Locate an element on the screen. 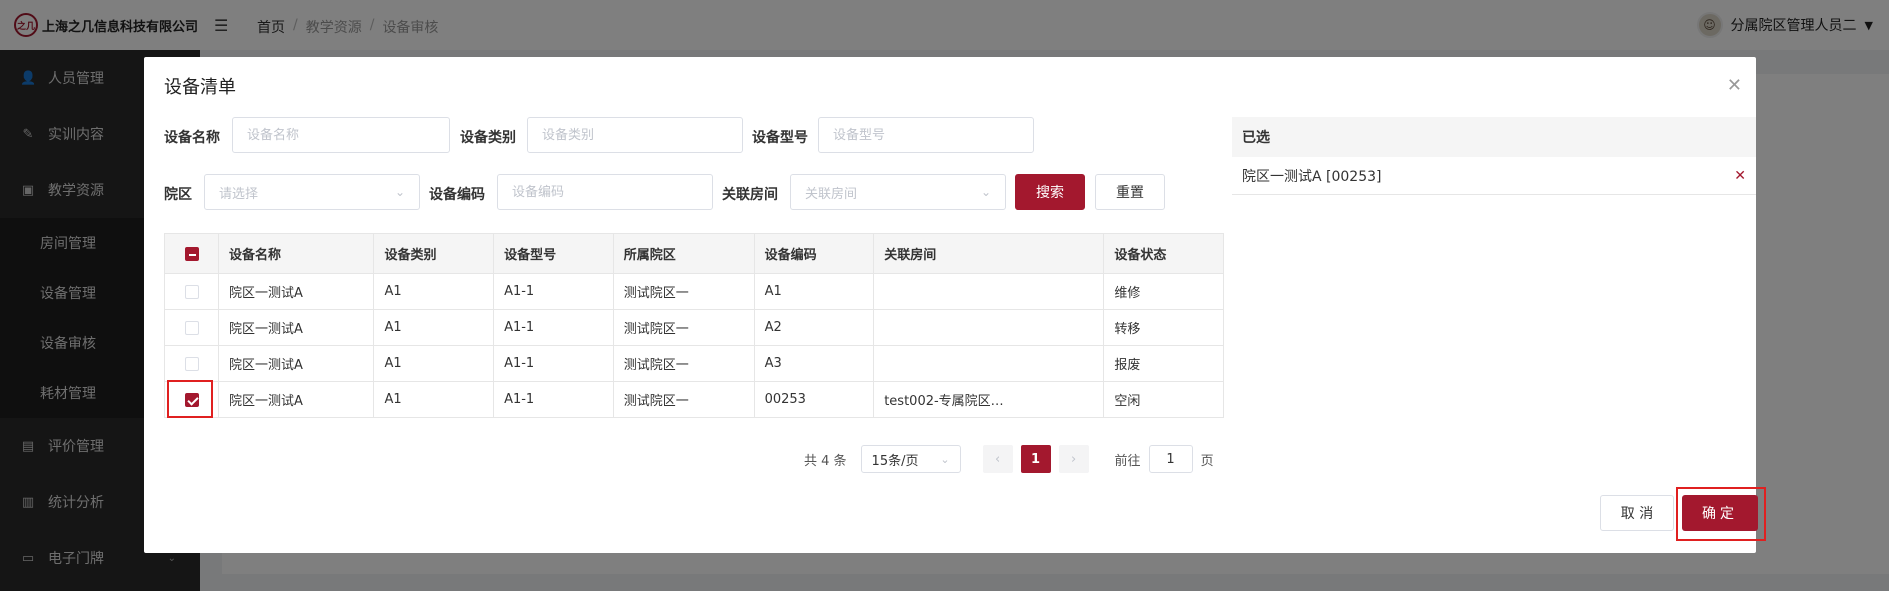  remove-icon: ✕ is located at coordinates (1740, 176).